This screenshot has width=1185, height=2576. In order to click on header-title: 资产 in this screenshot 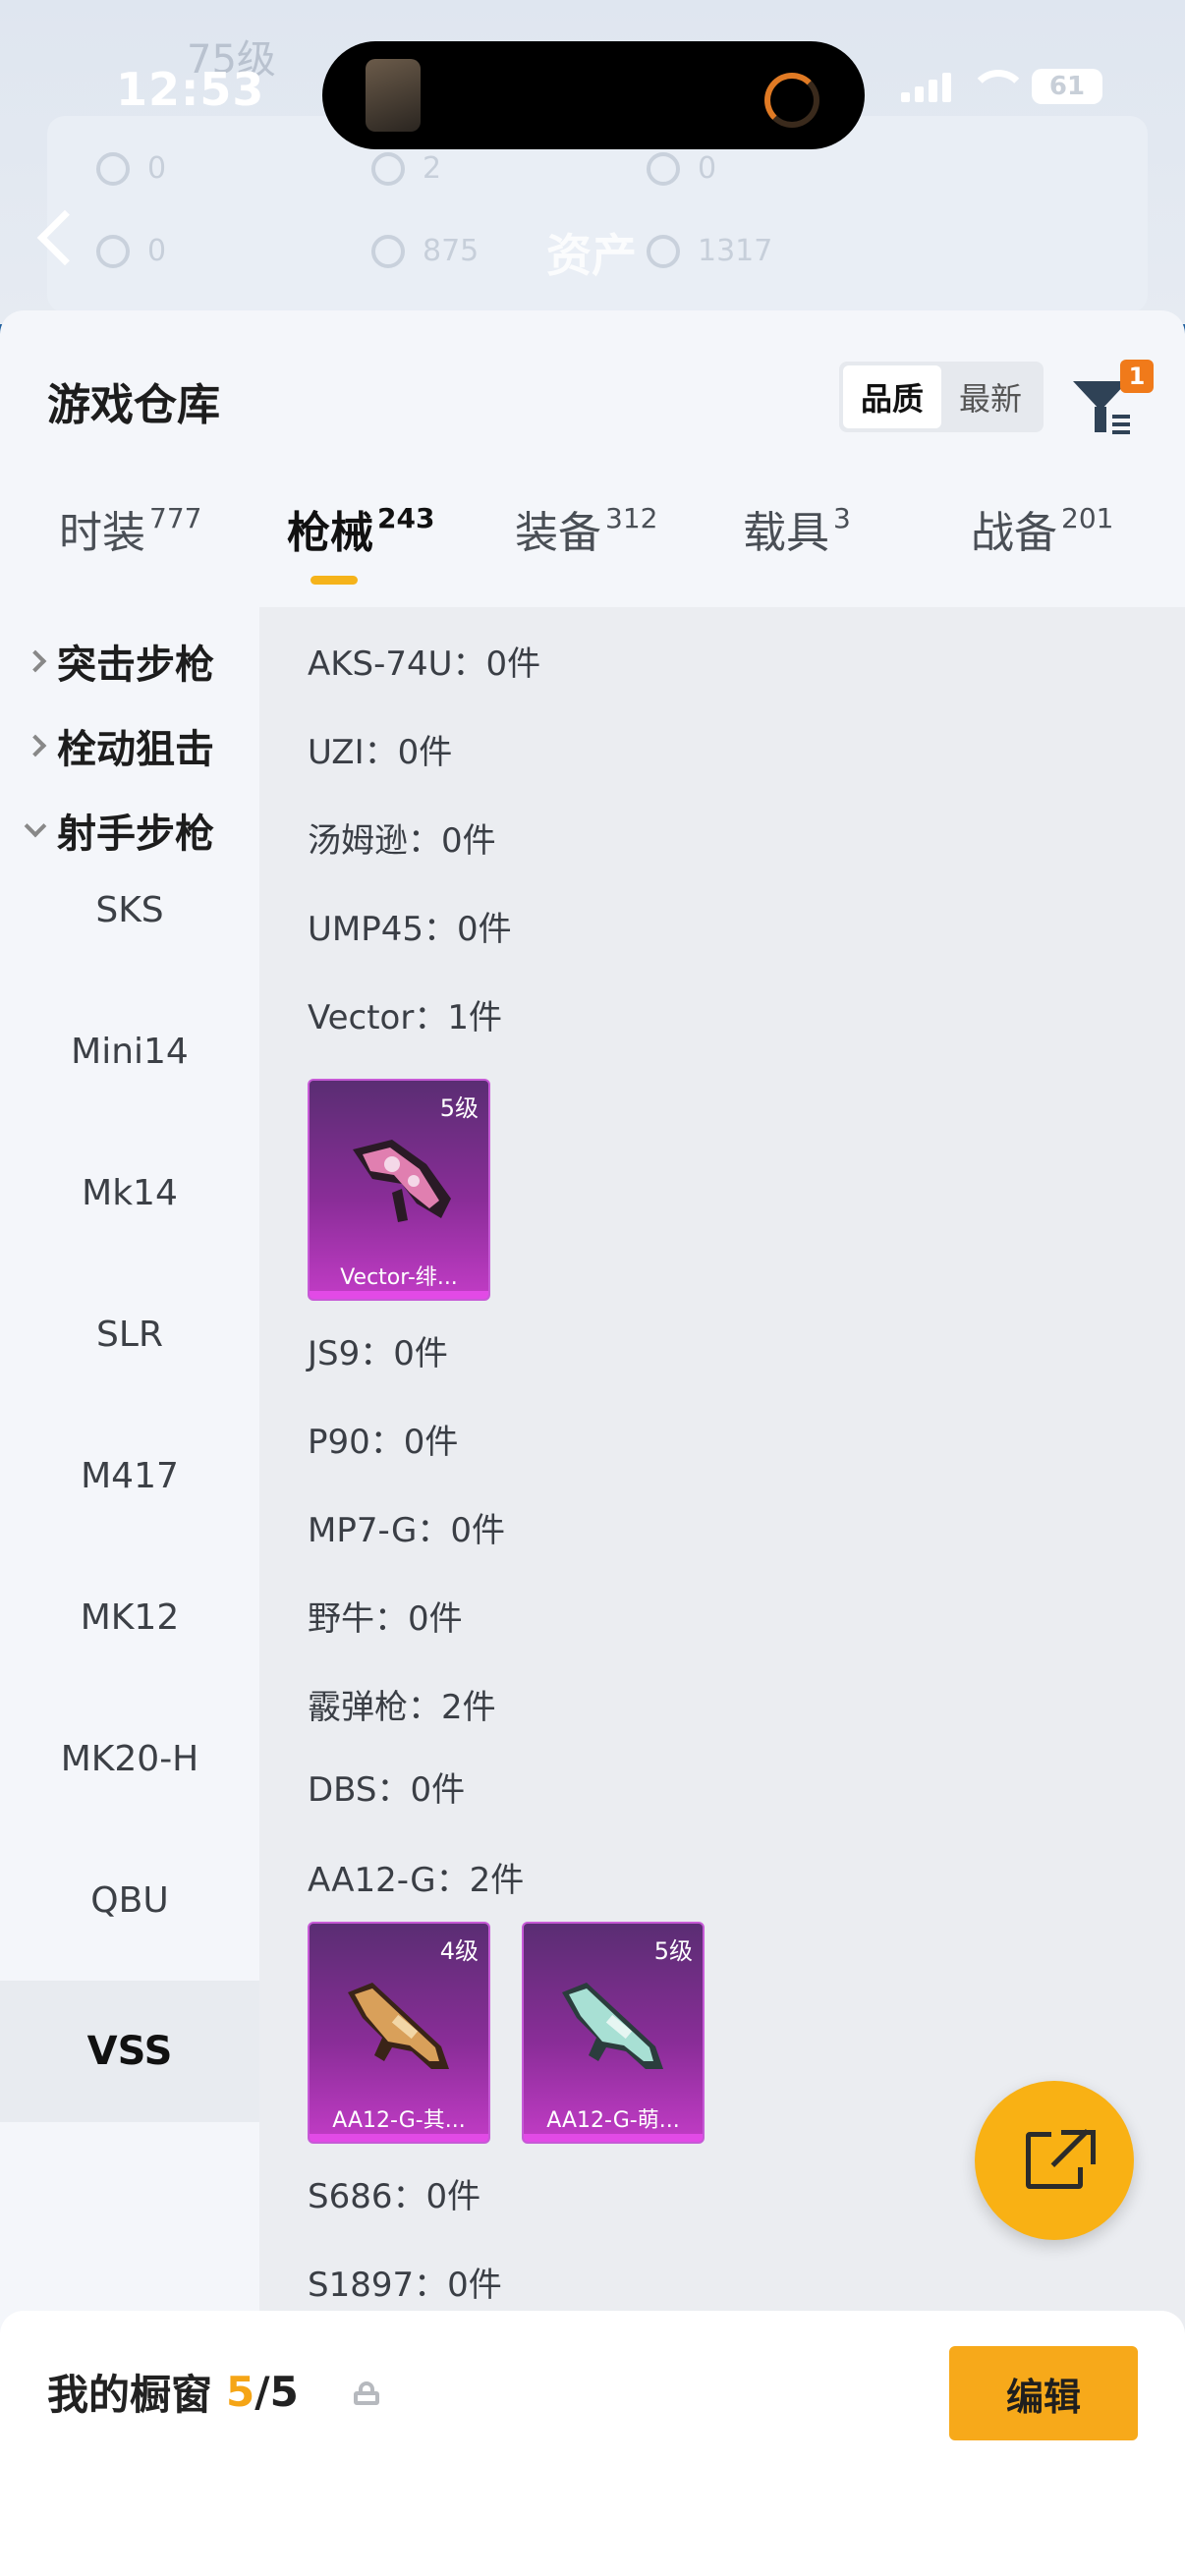, I will do `click(592, 255)`.